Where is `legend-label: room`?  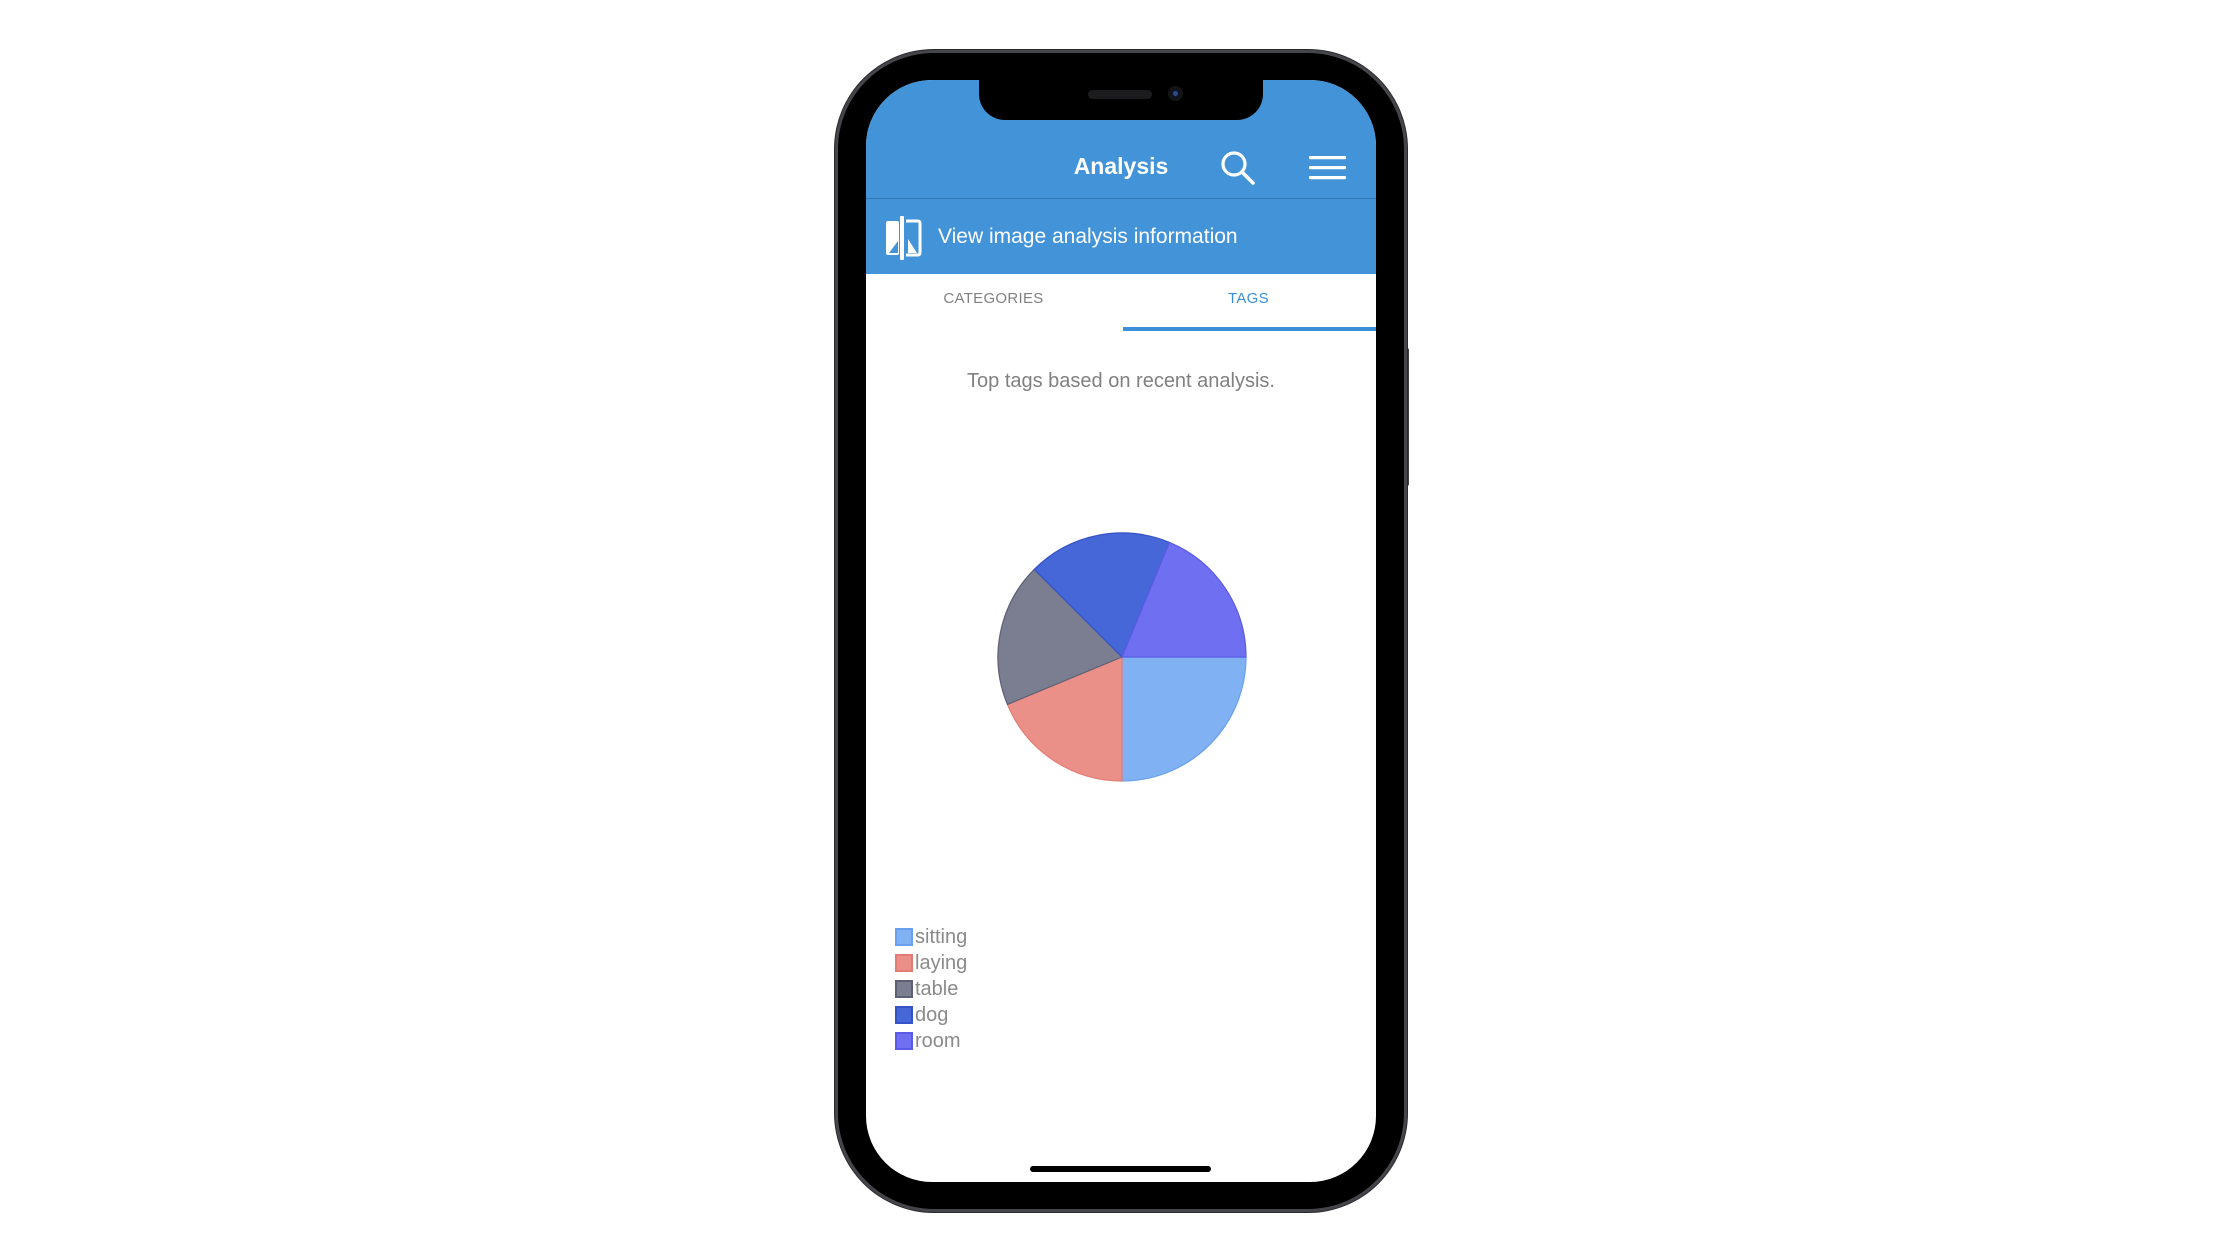
legend-label: room is located at coordinates (938, 1040).